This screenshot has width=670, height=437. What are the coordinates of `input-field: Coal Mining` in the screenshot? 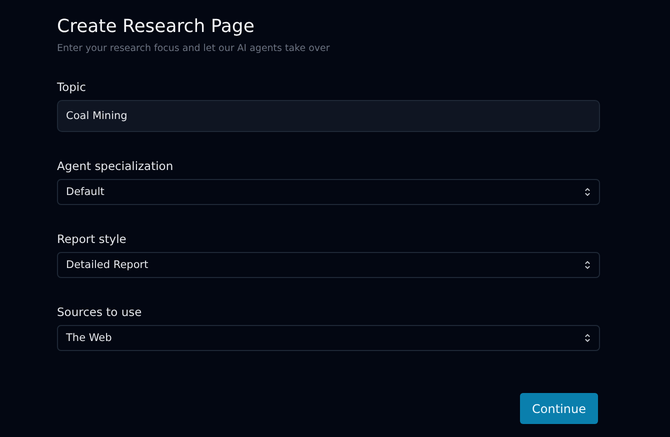 It's located at (328, 116).